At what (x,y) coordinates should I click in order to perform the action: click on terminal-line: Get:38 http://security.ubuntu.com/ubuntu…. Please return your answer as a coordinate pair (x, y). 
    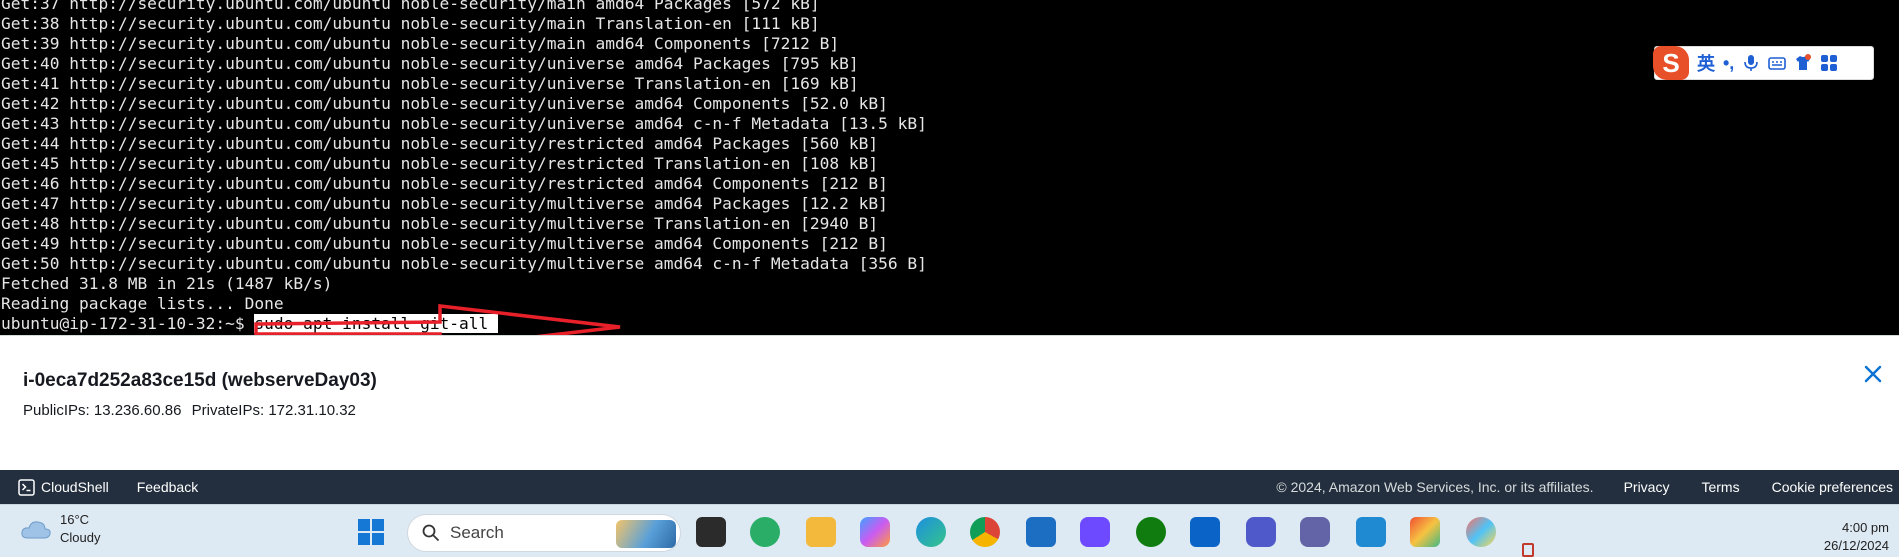
    Looking at the image, I should click on (410, 23).